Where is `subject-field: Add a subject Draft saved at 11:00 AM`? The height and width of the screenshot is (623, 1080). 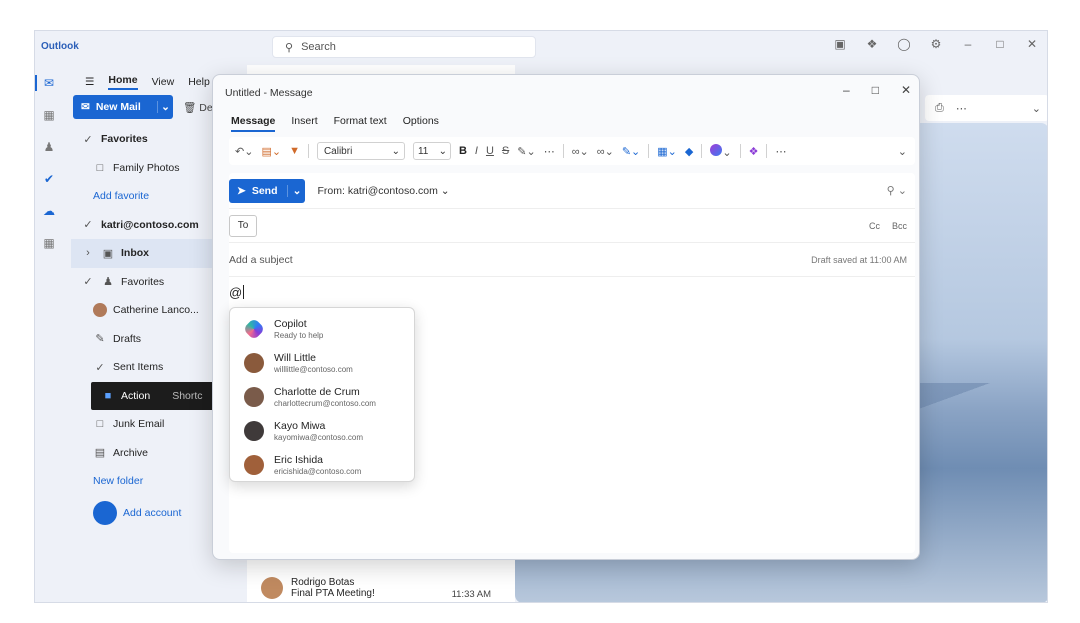 subject-field: Add a subject Draft saved at 11:00 AM is located at coordinates (572, 260).